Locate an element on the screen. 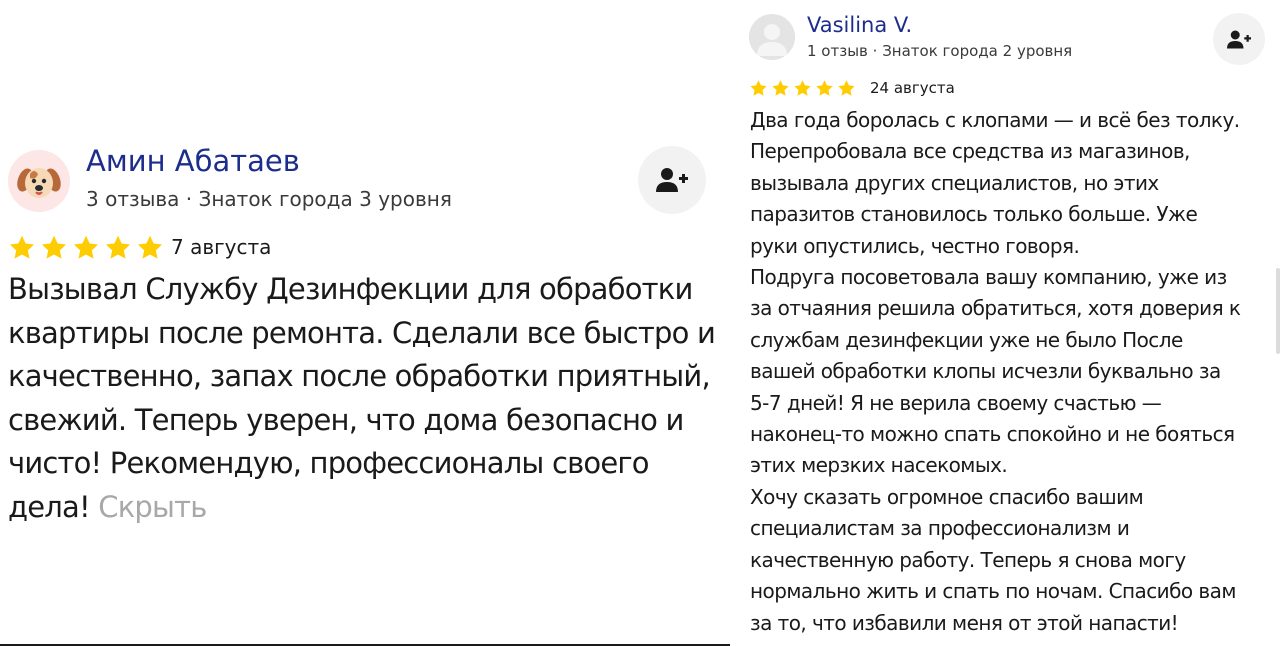  hide-review-link: Скрыть is located at coordinates (152, 507).